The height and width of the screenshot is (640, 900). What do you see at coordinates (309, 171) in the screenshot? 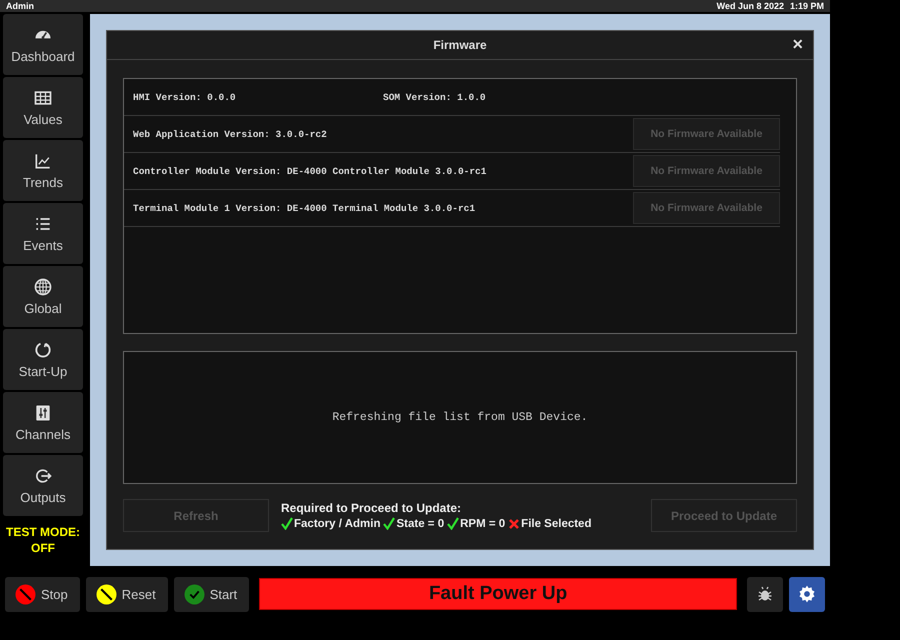
I see `version-text: Controller Module Version: DE-4000 Controller Module 3.0.0-rc1` at bounding box center [309, 171].